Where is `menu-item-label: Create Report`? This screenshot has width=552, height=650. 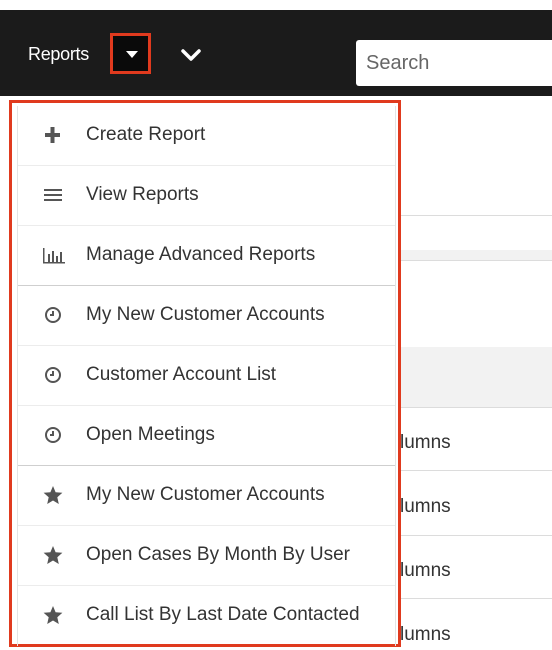 menu-item-label: Create Report is located at coordinates (146, 134).